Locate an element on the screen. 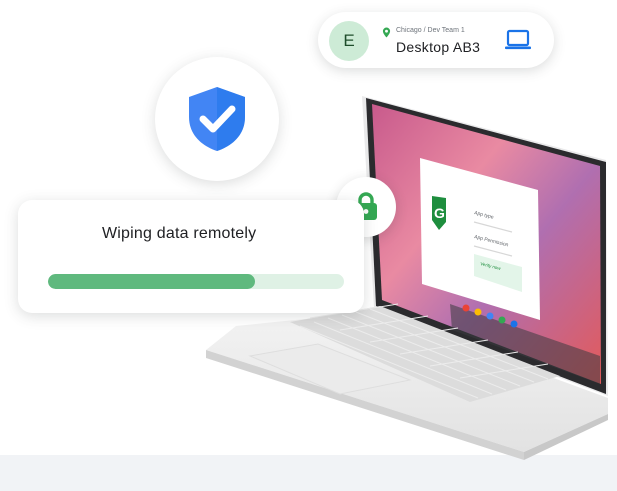 This screenshot has width=617, height=491. wipe-status-card: Wiping data remotely is located at coordinates (191, 256).